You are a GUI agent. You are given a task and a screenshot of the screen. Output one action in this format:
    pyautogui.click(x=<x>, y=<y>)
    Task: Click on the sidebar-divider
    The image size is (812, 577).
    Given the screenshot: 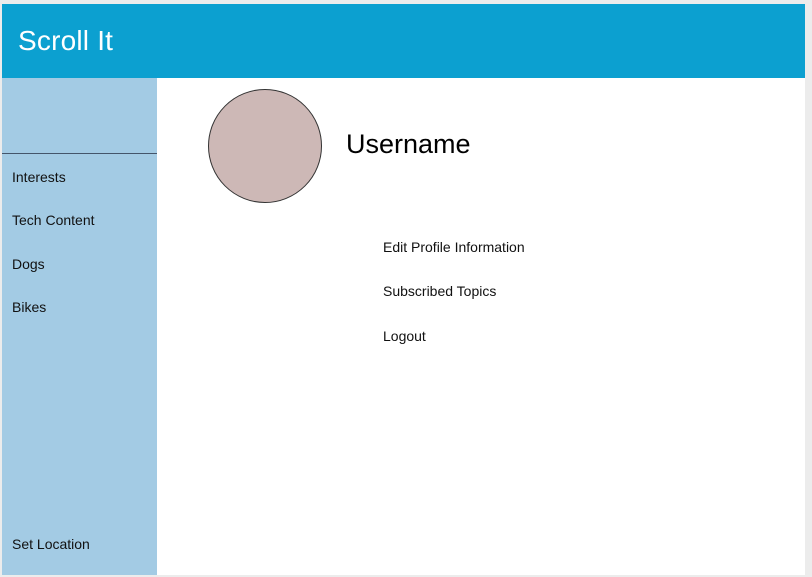 What is the action you would take?
    pyautogui.click(x=79, y=153)
    